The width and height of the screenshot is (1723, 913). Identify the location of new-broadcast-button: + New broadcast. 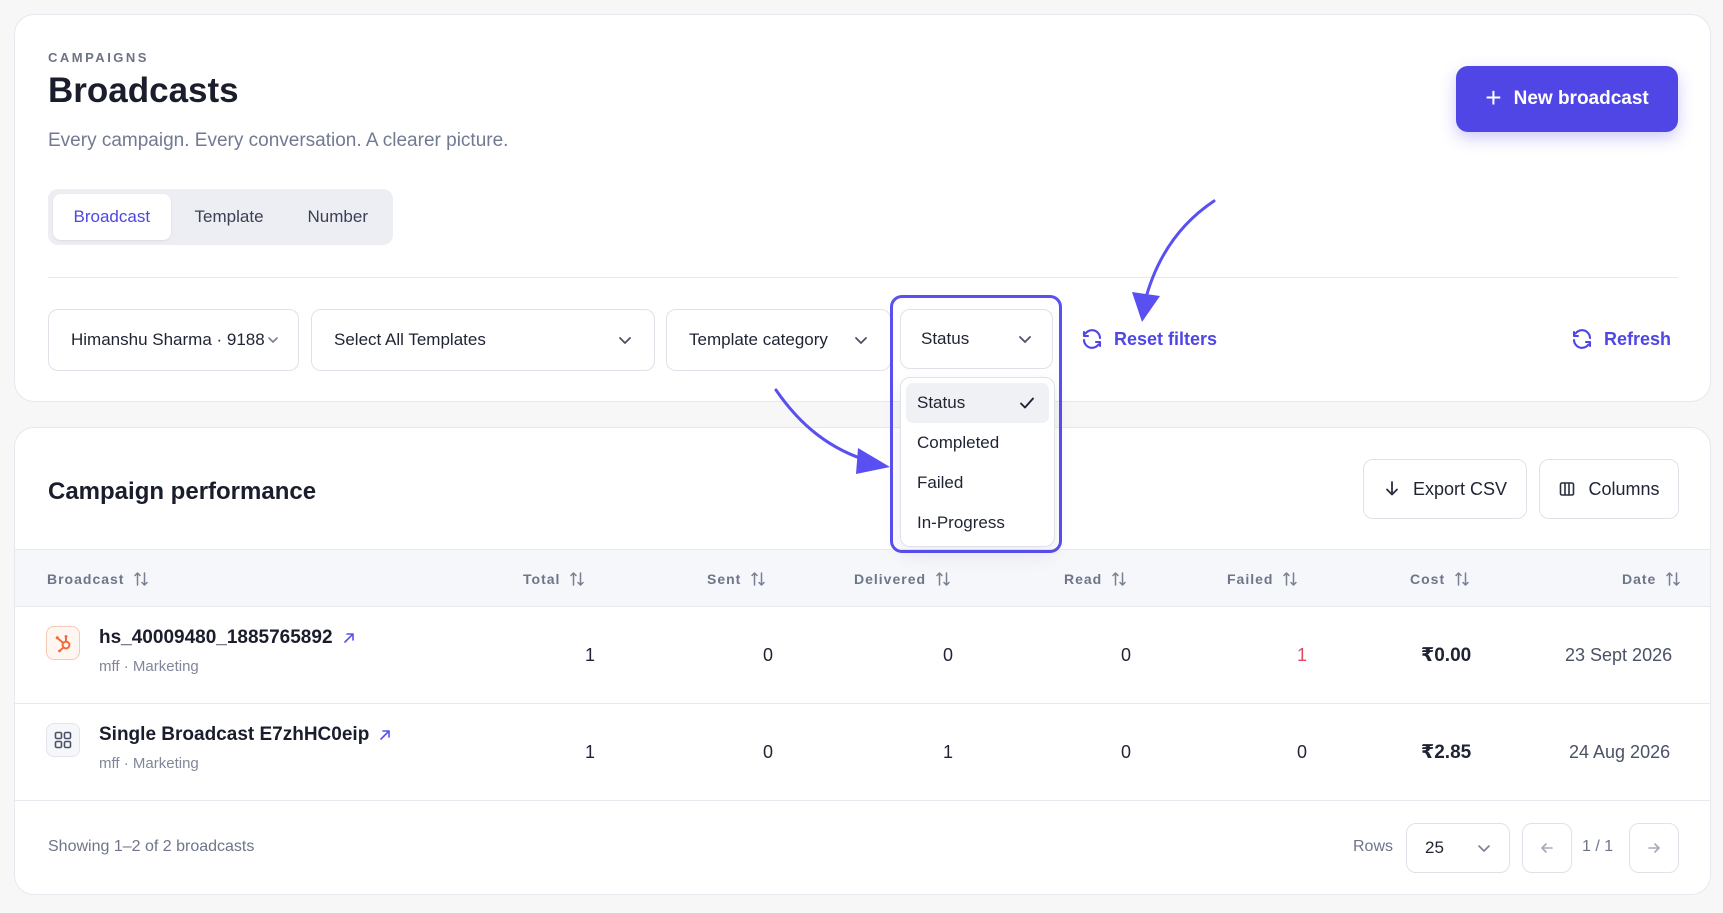
(1567, 99).